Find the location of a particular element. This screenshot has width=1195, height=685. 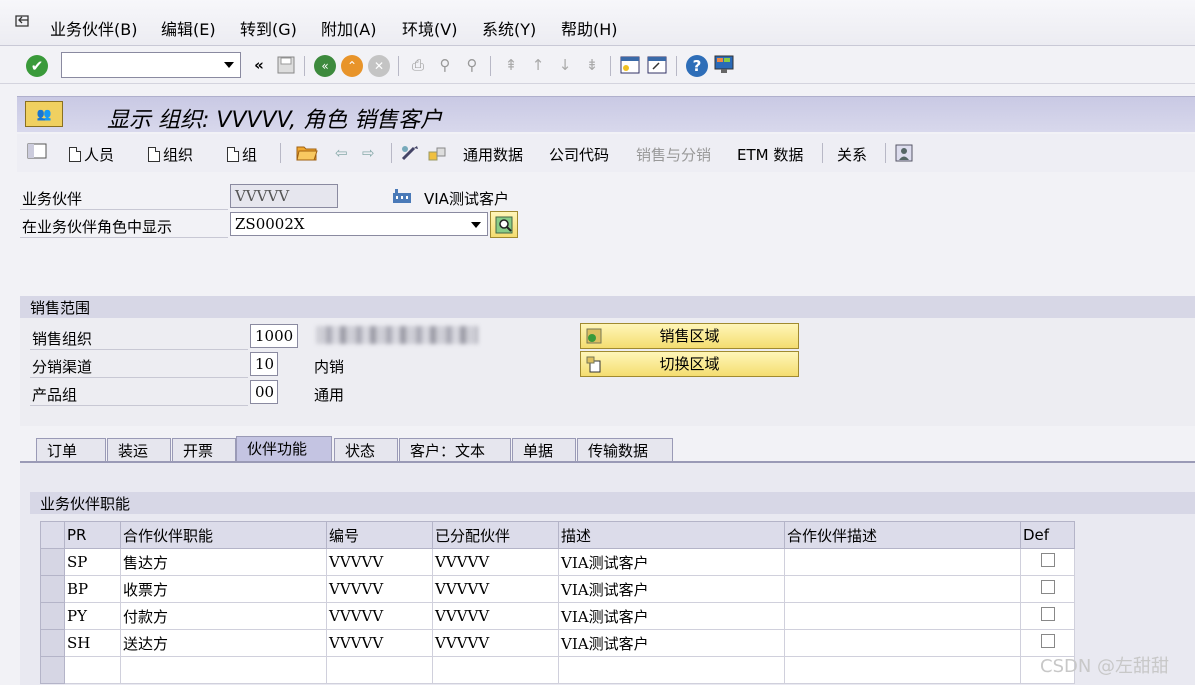

help-icon: ? is located at coordinates (697, 66).